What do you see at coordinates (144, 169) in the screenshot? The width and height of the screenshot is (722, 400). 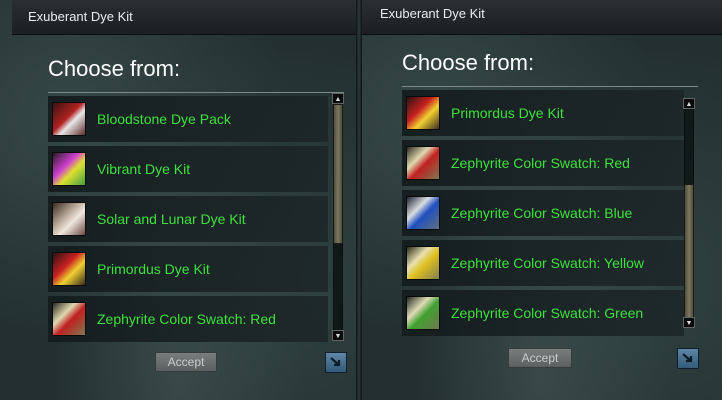 I see `list-item-label: Vibrant Dye Kit` at bounding box center [144, 169].